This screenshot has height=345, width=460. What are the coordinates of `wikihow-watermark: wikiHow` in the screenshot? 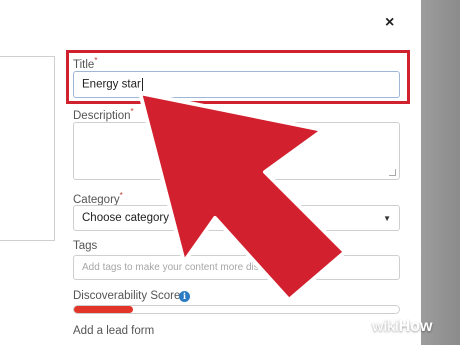 It's located at (402, 327).